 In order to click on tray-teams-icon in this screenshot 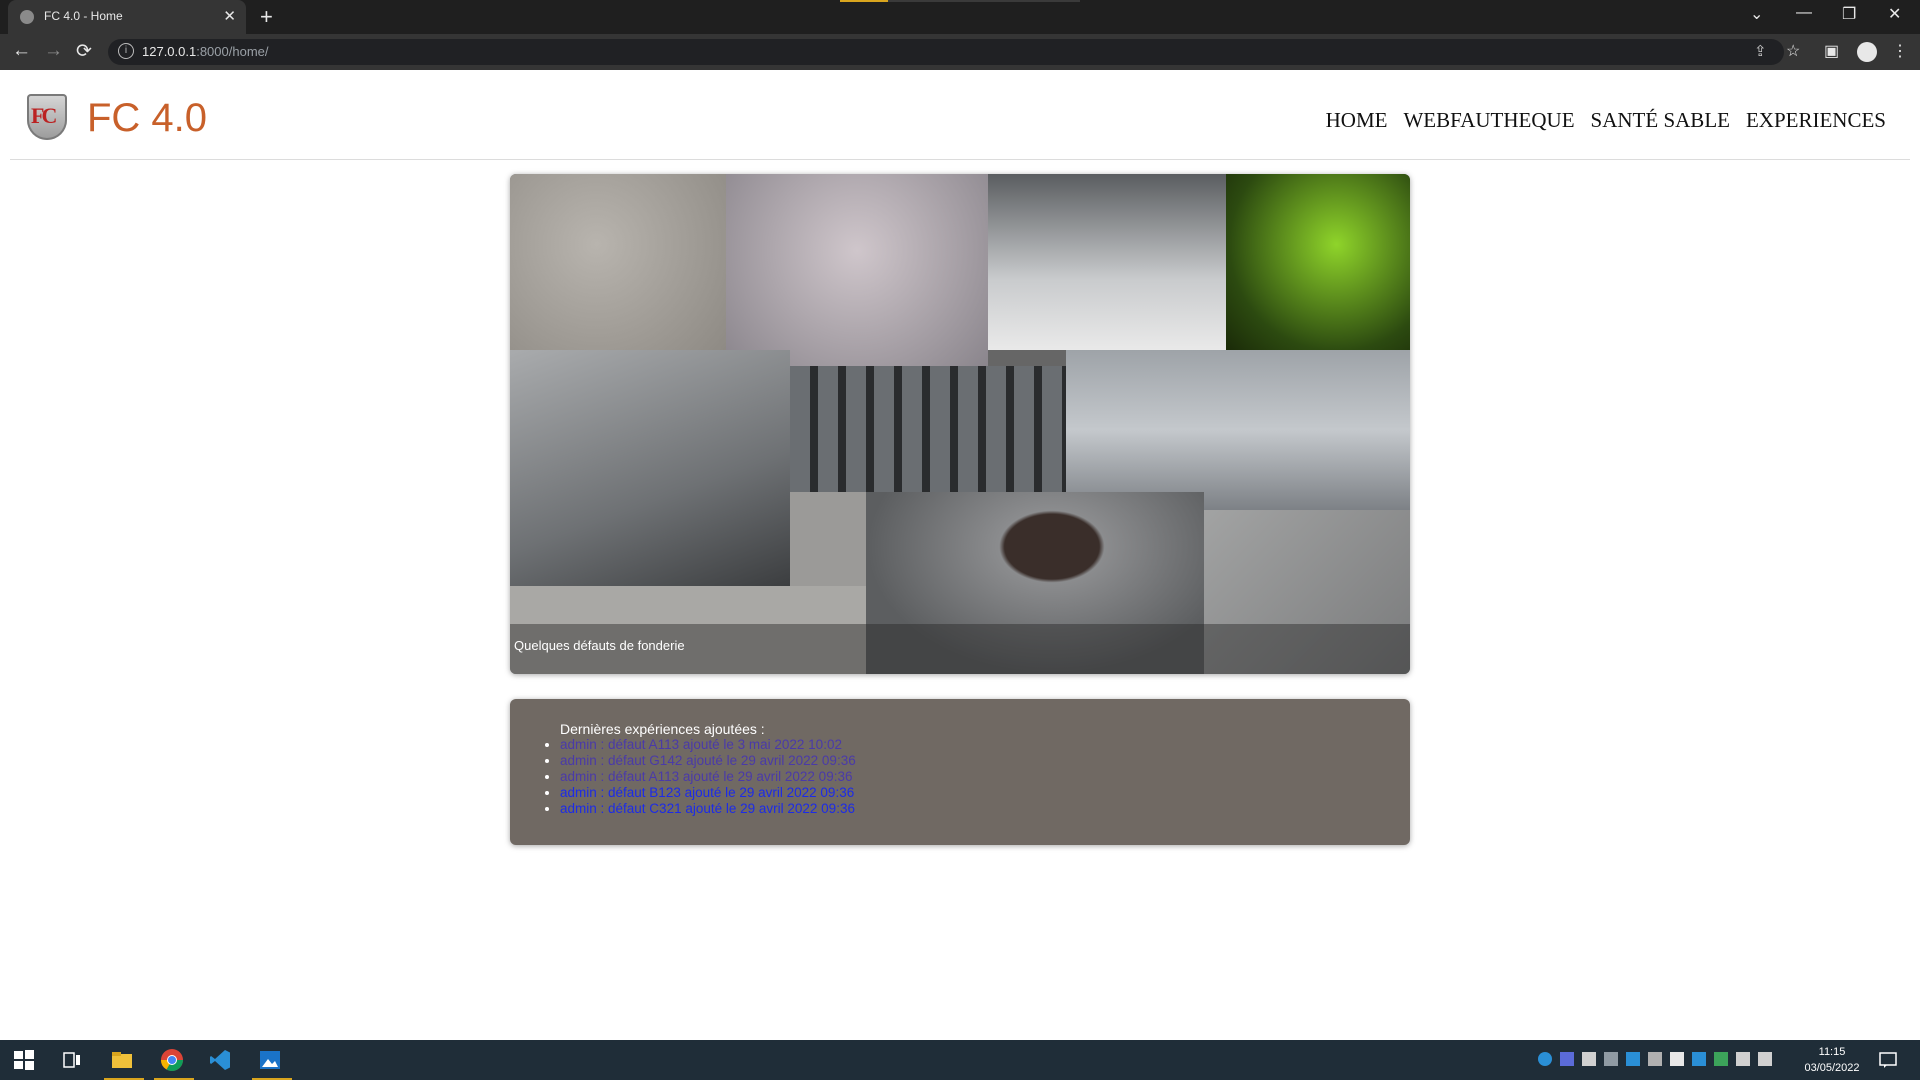, I will do `click(1567, 1059)`.